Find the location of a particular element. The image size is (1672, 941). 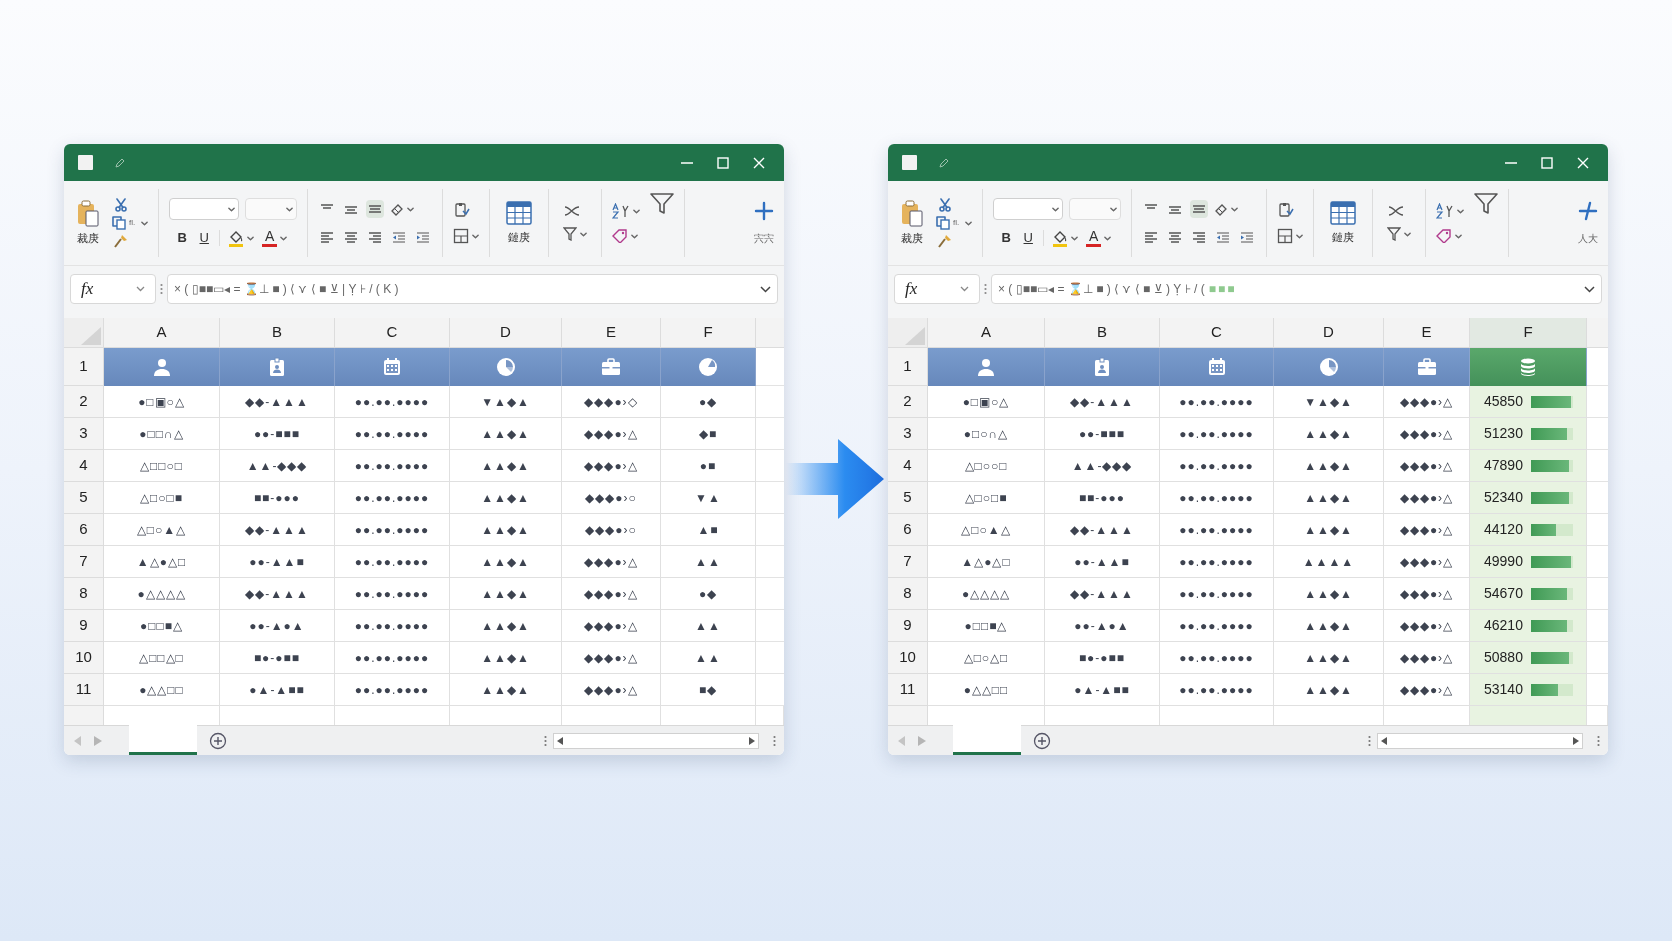

paint-bucket-icon is located at coordinates (1060, 238).